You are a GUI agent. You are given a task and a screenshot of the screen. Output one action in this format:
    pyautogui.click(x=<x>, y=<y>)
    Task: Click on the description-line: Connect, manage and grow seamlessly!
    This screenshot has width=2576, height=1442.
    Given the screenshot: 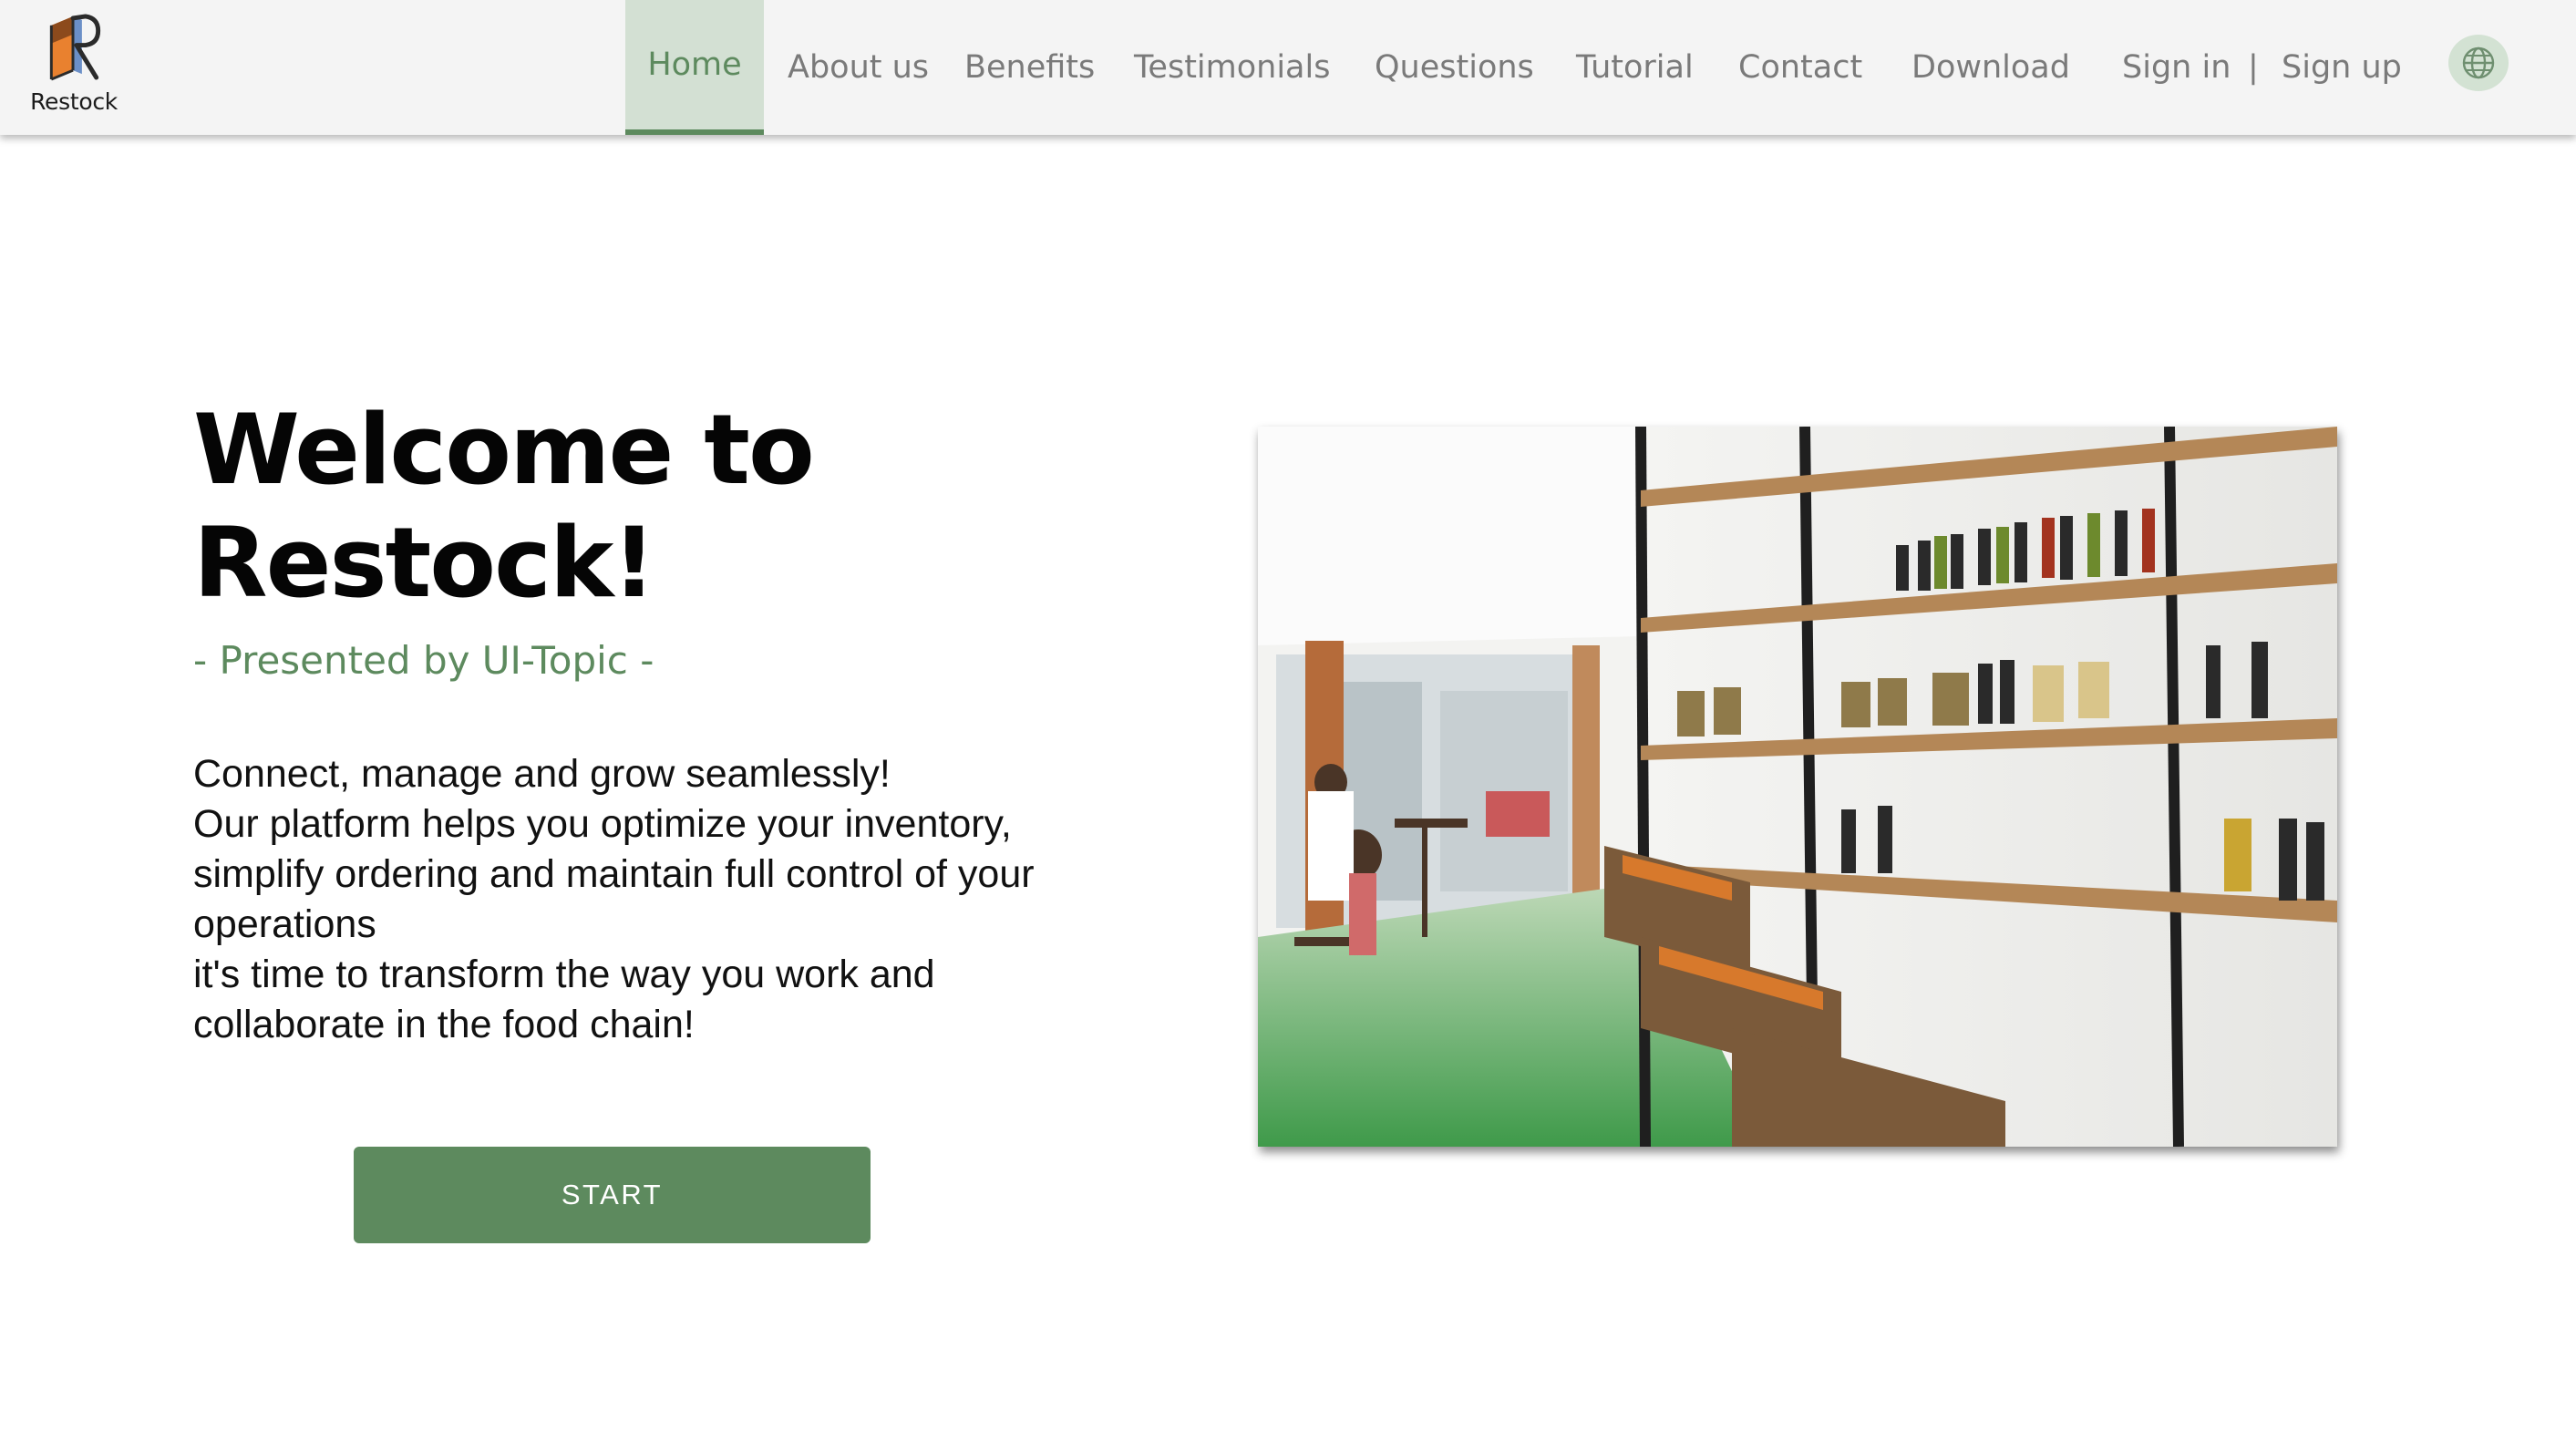 What is the action you would take?
    pyautogui.click(x=542, y=774)
    